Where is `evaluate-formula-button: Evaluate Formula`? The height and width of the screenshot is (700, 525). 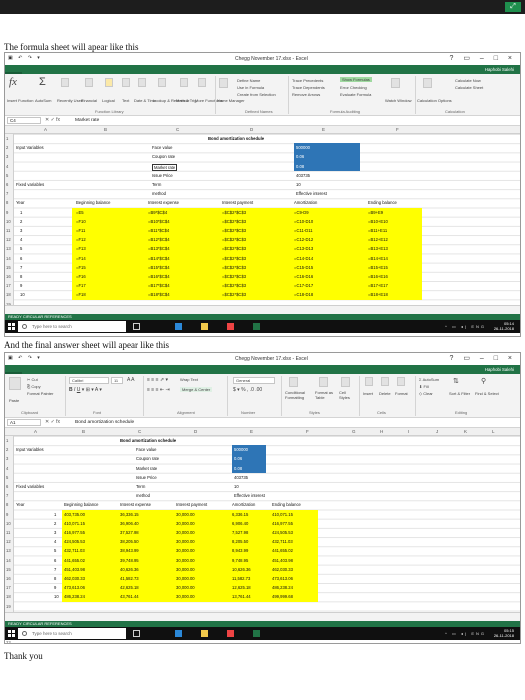
evaluate-formula-button: Evaluate Formula is located at coordinates (355, 94).